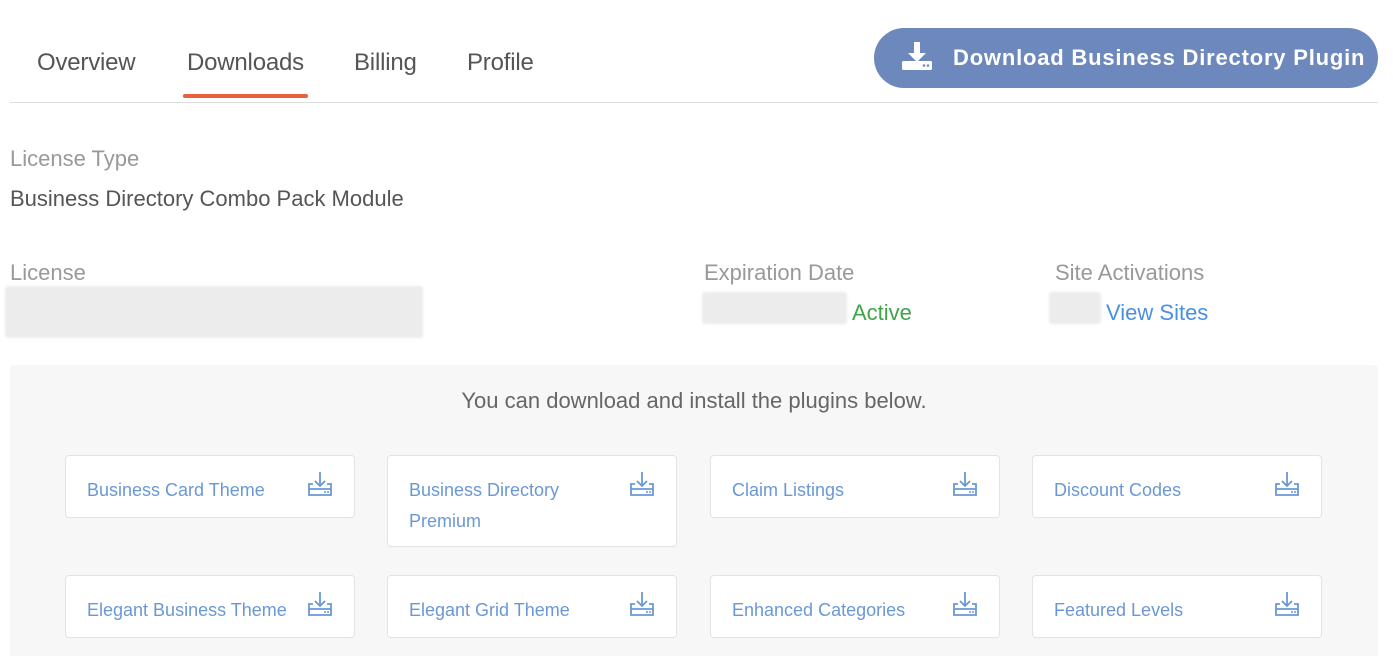 This screenshot has width=1393, height=656. I want to click on plugin-name: Discount Codes, so click(1118, 490).